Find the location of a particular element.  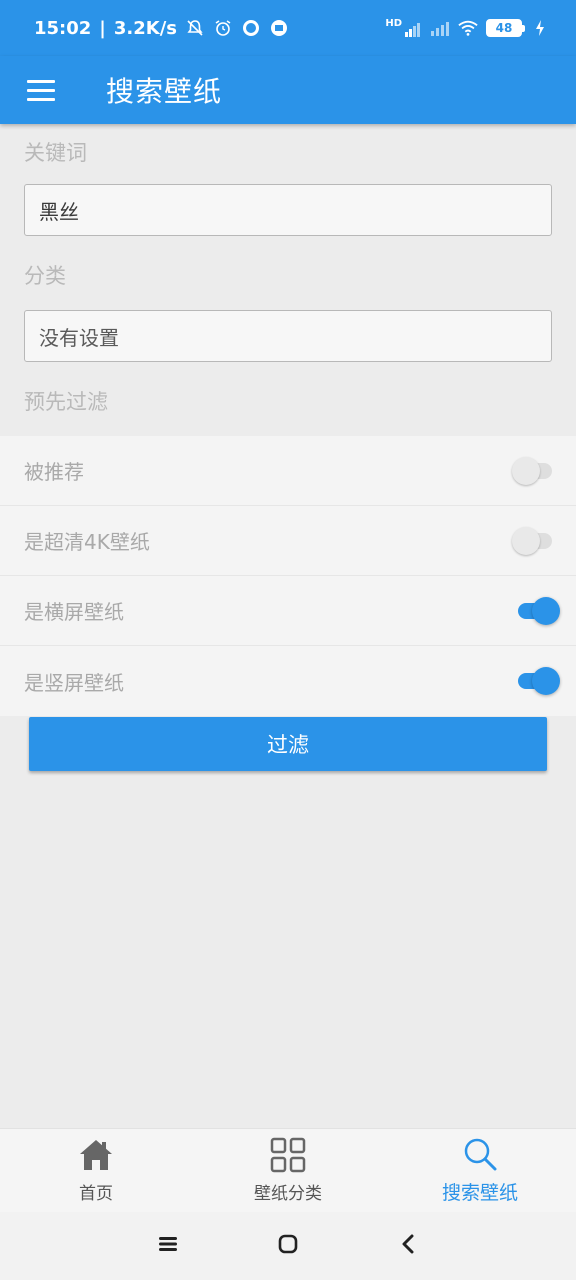

hd-signal-icon: HD is located at coordinates (403, 28).